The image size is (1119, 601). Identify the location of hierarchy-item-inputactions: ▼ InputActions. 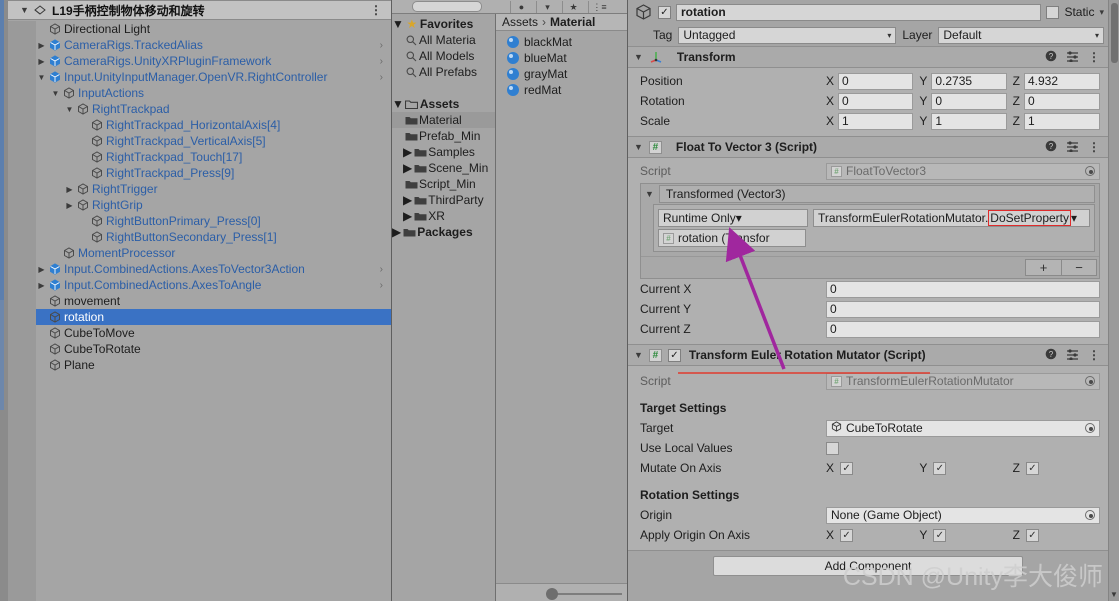
(213, 93).